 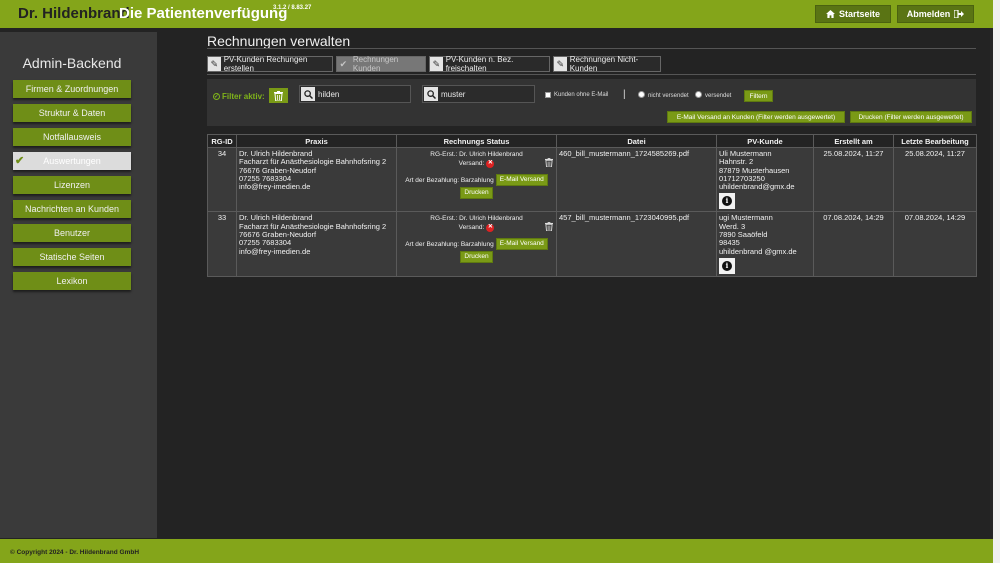 What do you see at coordinates (72, 161) in the screenshot?
I see `sidebar-item-auswertungen: ✔ Auswertungen` at bounding box center [72, 161].